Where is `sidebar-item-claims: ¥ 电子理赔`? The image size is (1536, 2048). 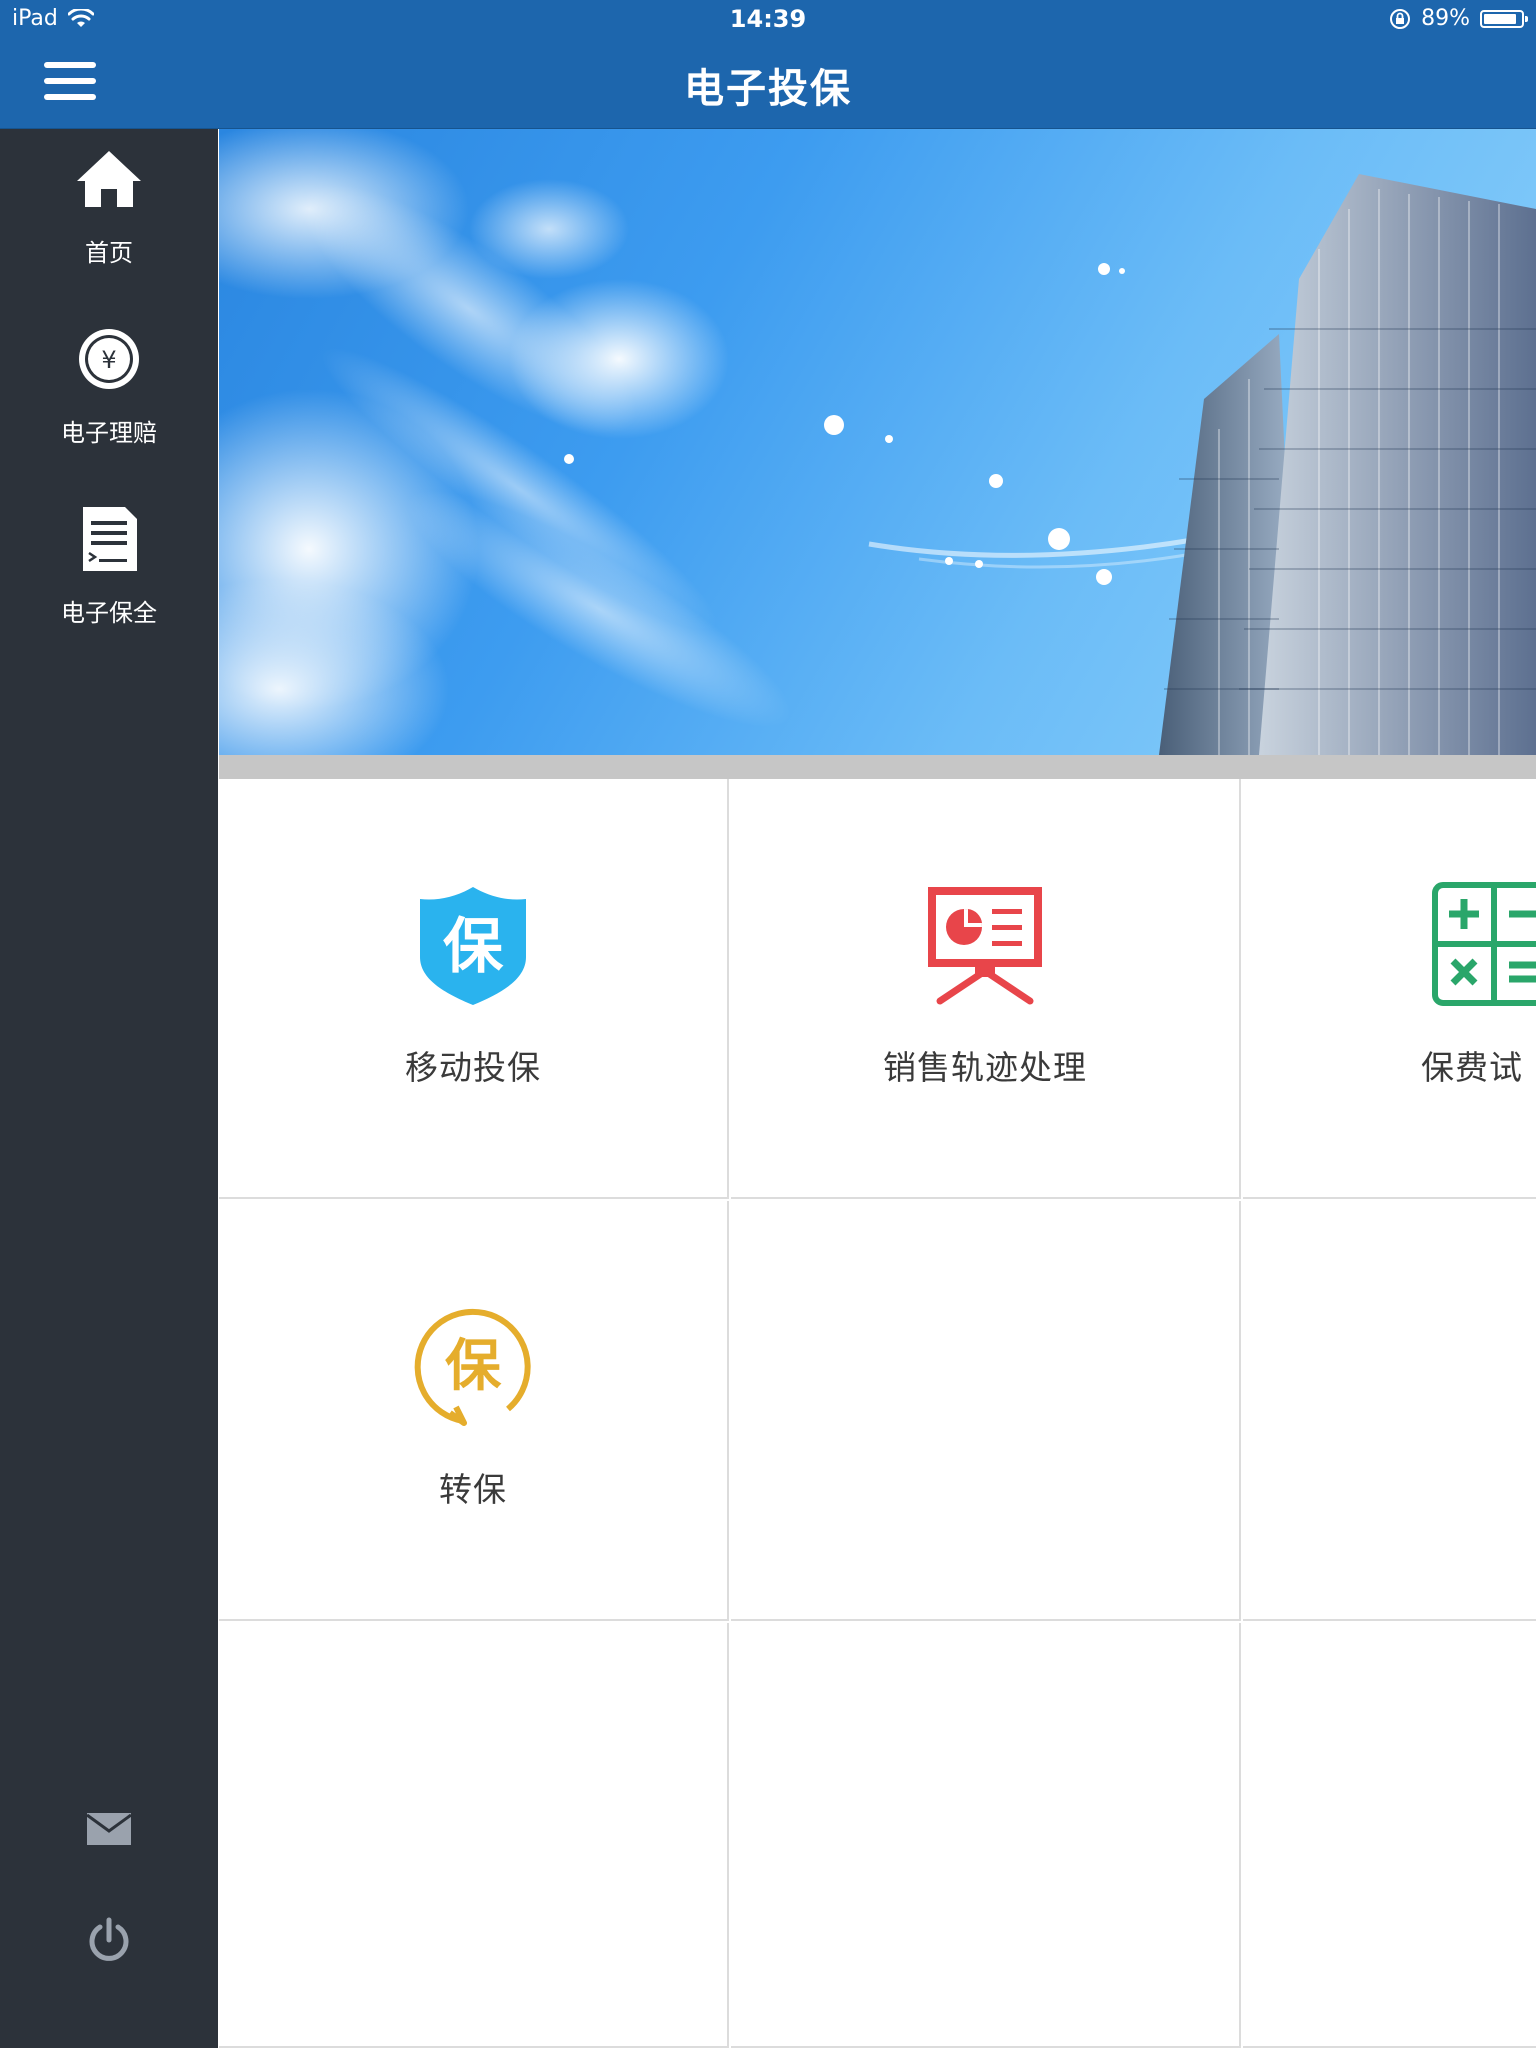
sidebar-item-claims: ¥ 电子理赔 is located at coordinates (109, 385).